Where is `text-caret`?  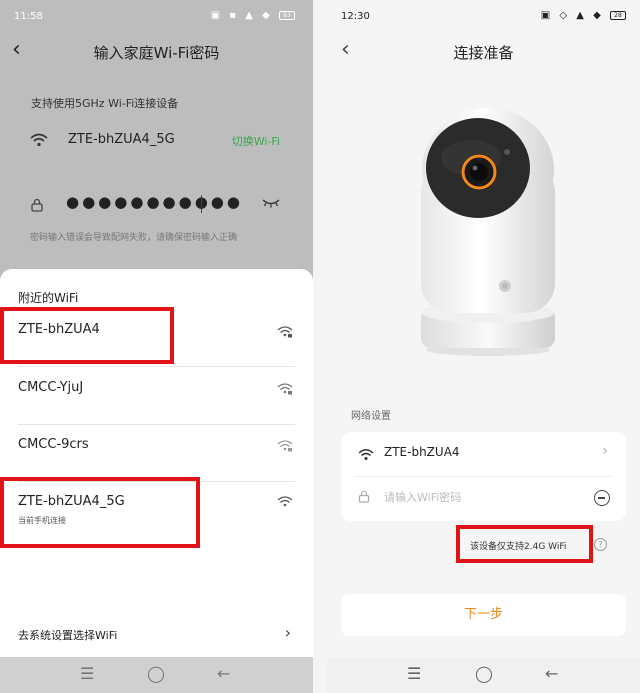 text-caret is located at coordinates (201, 204).